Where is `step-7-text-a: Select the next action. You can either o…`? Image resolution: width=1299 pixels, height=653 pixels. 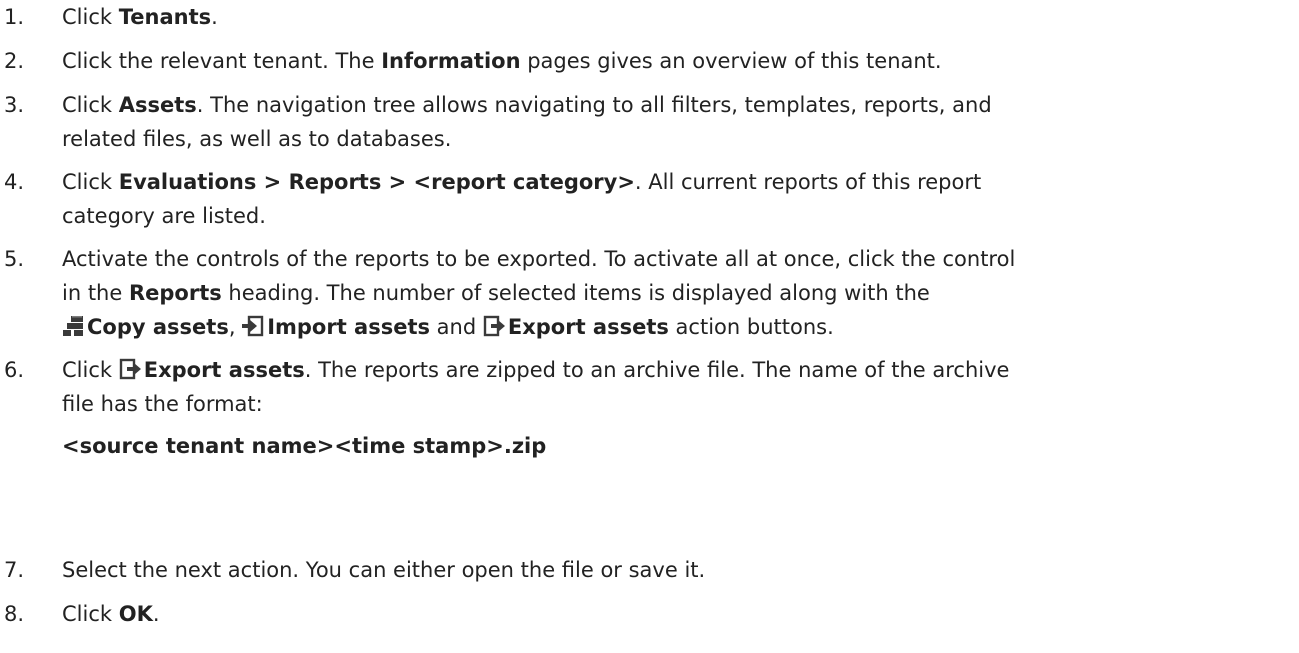 step-7-text-a: Select the next action. You can either o… is located at coordinates (384, 570).